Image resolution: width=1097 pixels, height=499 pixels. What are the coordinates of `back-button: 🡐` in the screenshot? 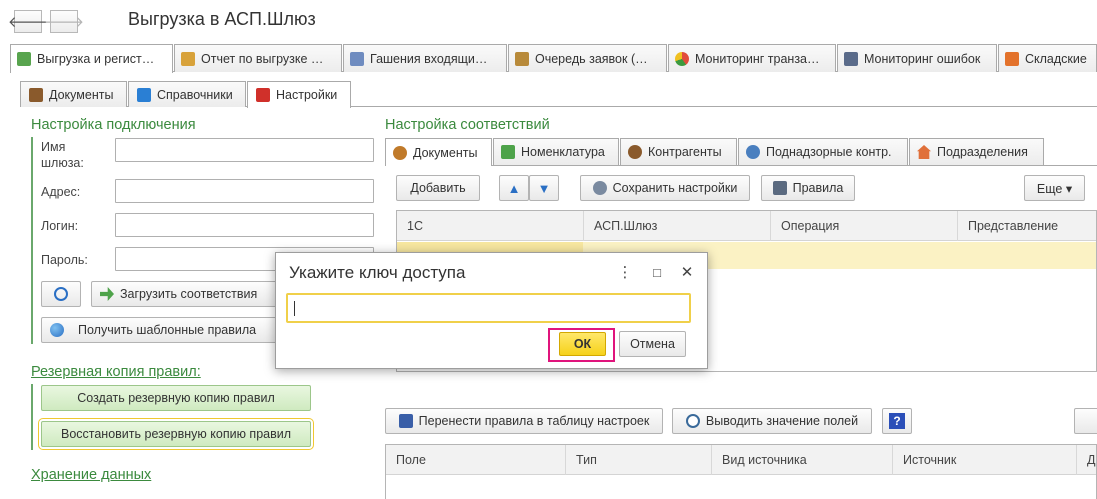 It's located at (28, 21).